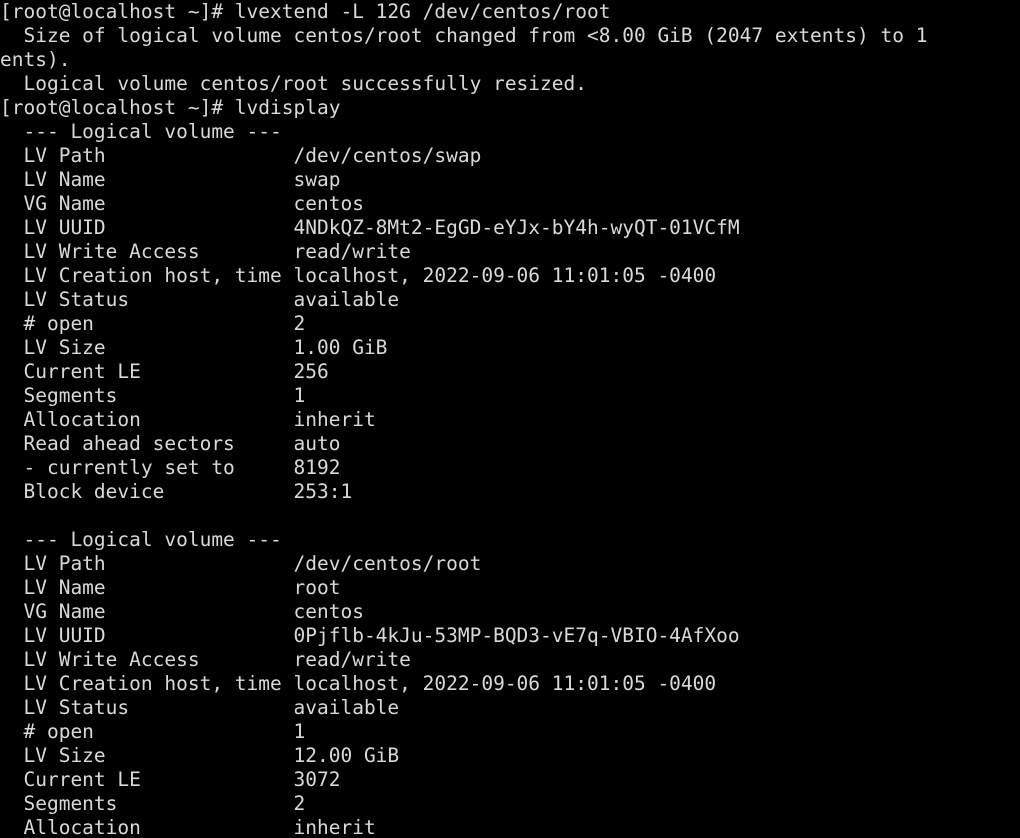  I want to click on terminal-line: Current LE 3072, so click(170, 779).